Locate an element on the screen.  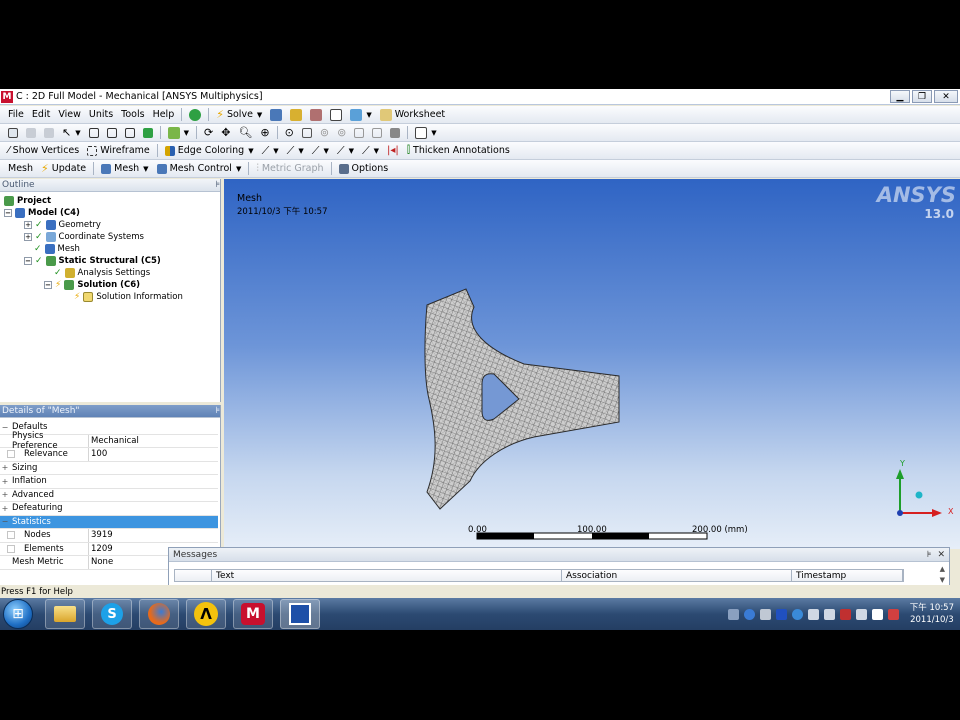
start-button: ⊞ is located at coordinates (18, 614).